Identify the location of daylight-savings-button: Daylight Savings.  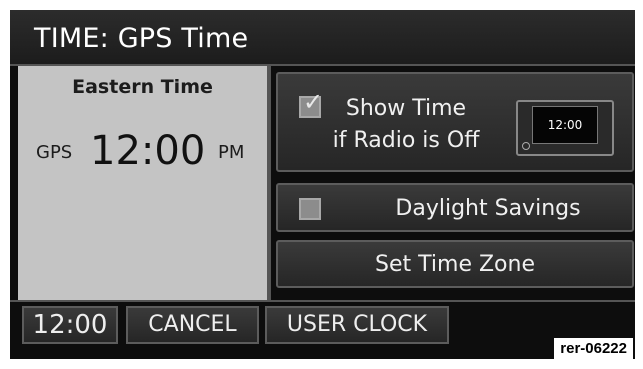
(455, 207).